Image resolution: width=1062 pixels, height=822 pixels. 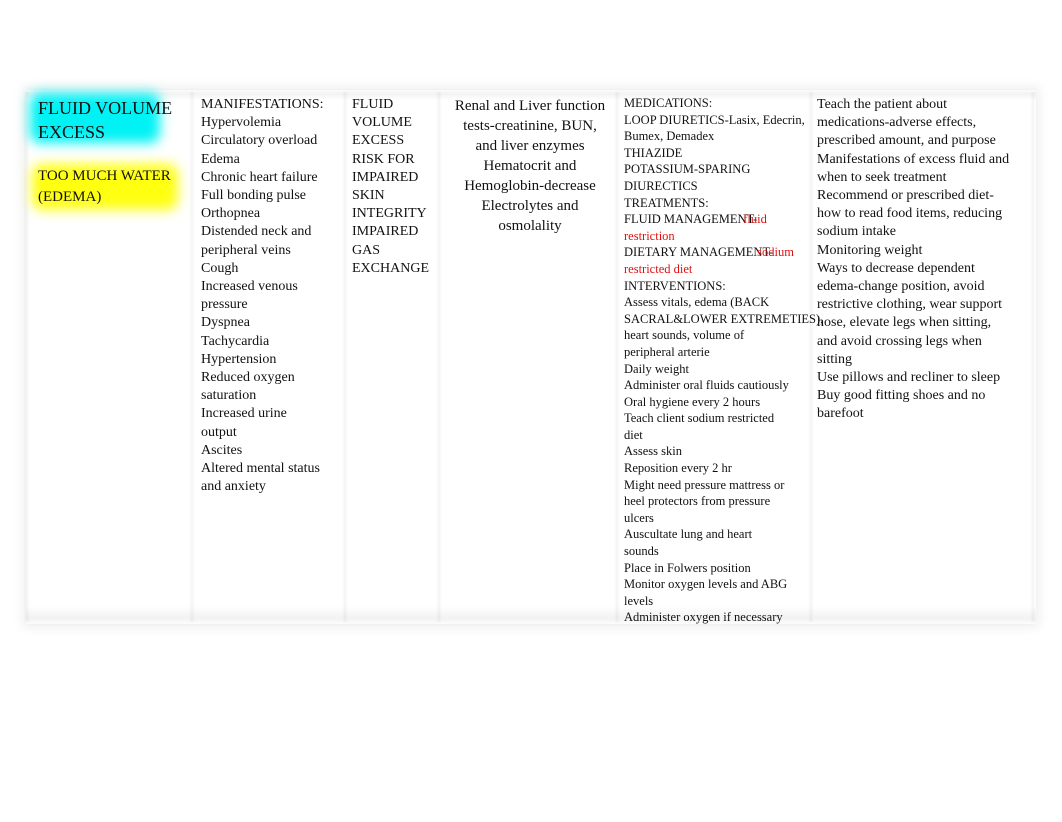 What do you see at coordinates (260, 469) in the screenshot?
I see `manifestation-item: Altered mental status` at bounding box center [260, 469].